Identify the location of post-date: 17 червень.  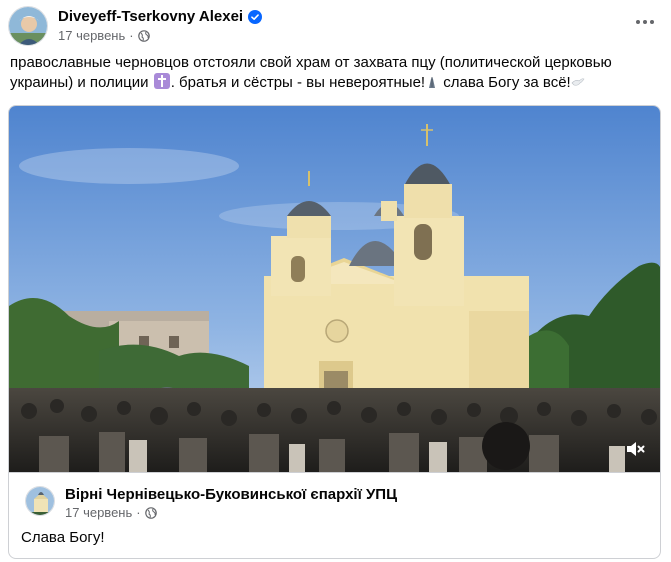
(91, 35).